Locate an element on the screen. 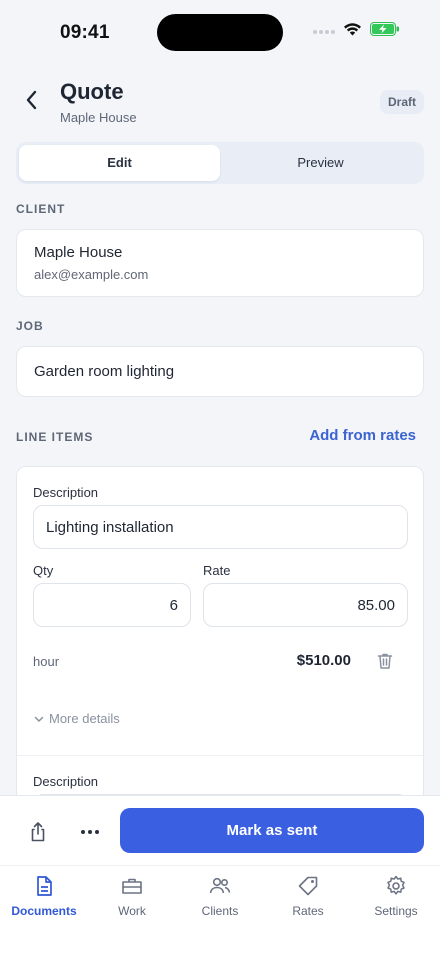 The width and height of the screenshot is (440, 956). job-field: Garden room lighting is located at coordinates (220, 371).